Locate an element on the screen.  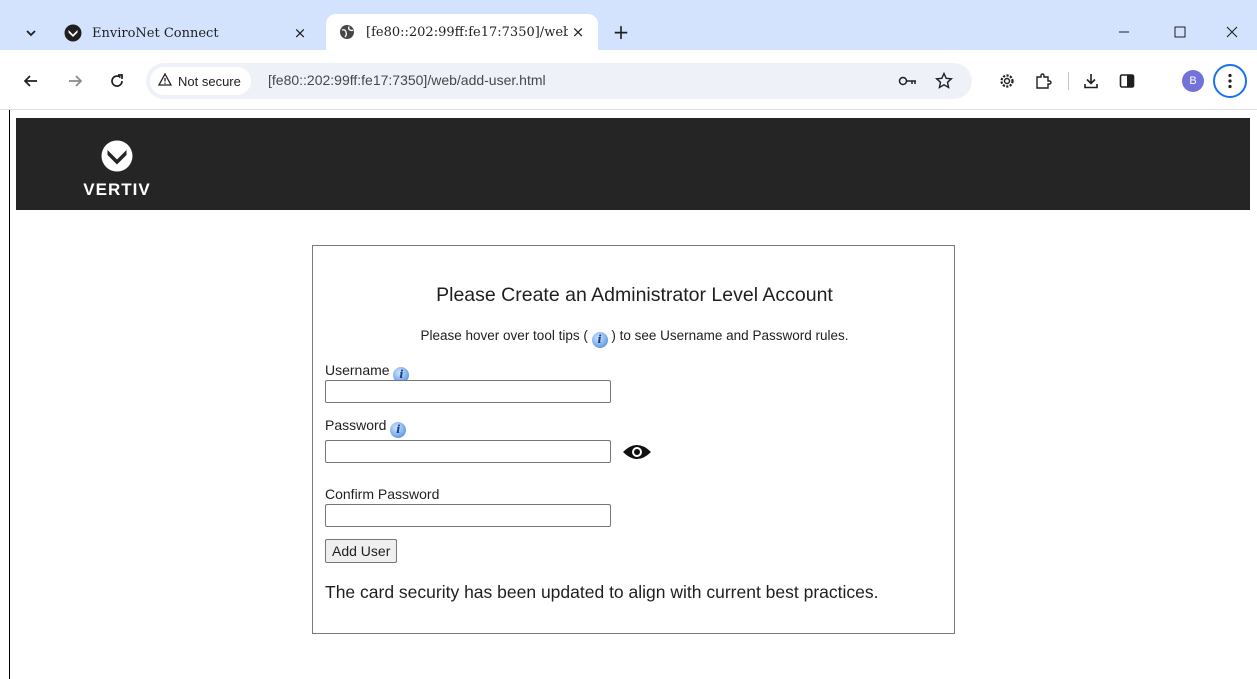
extensions-puzzle-icon is located at coordinates (1043, 81).